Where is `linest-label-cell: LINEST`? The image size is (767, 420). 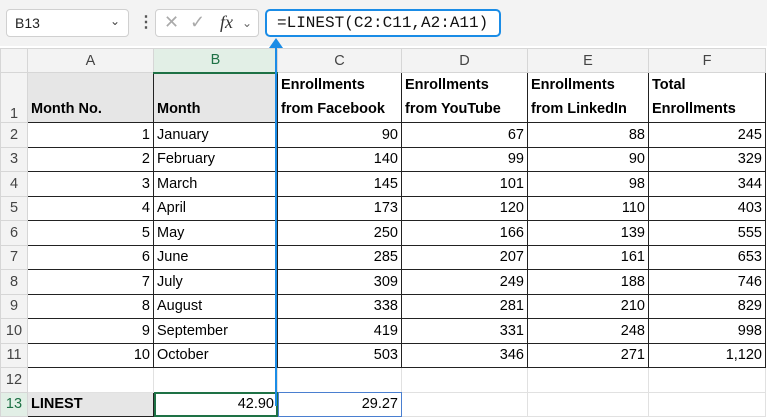 linest-label-cell: LINEST is located at coordinates (90, 404).